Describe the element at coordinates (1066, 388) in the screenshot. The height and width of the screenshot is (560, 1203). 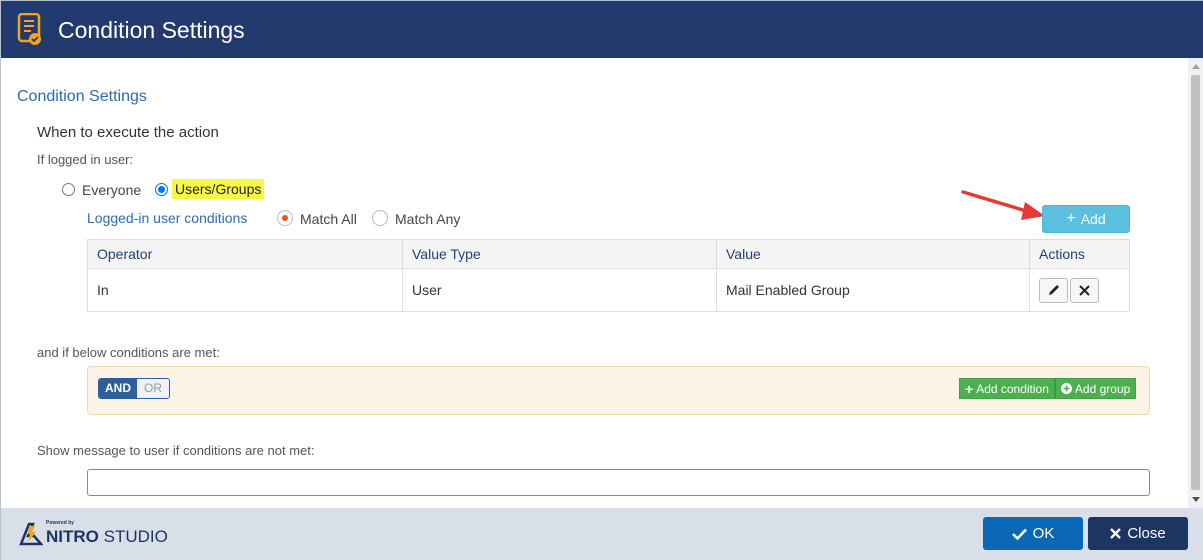
I see `plus-circle-icon` at that location.